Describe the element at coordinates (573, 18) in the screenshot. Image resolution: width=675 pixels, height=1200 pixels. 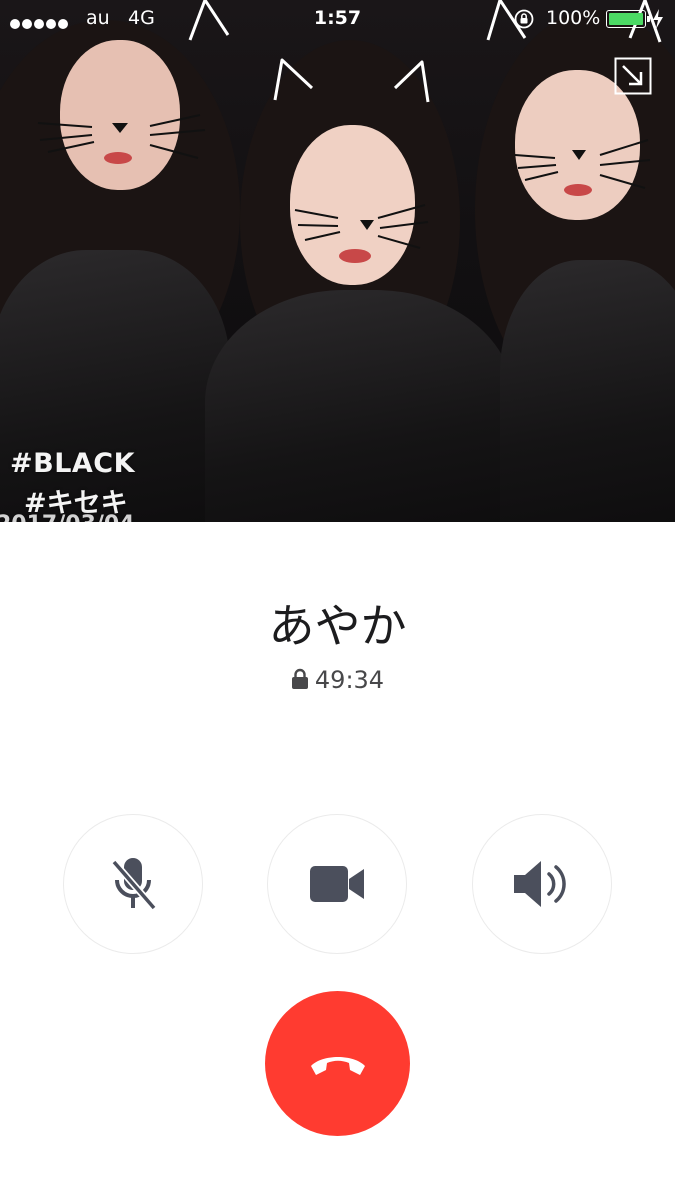
I see `battery-percentage: 100%` at that location.